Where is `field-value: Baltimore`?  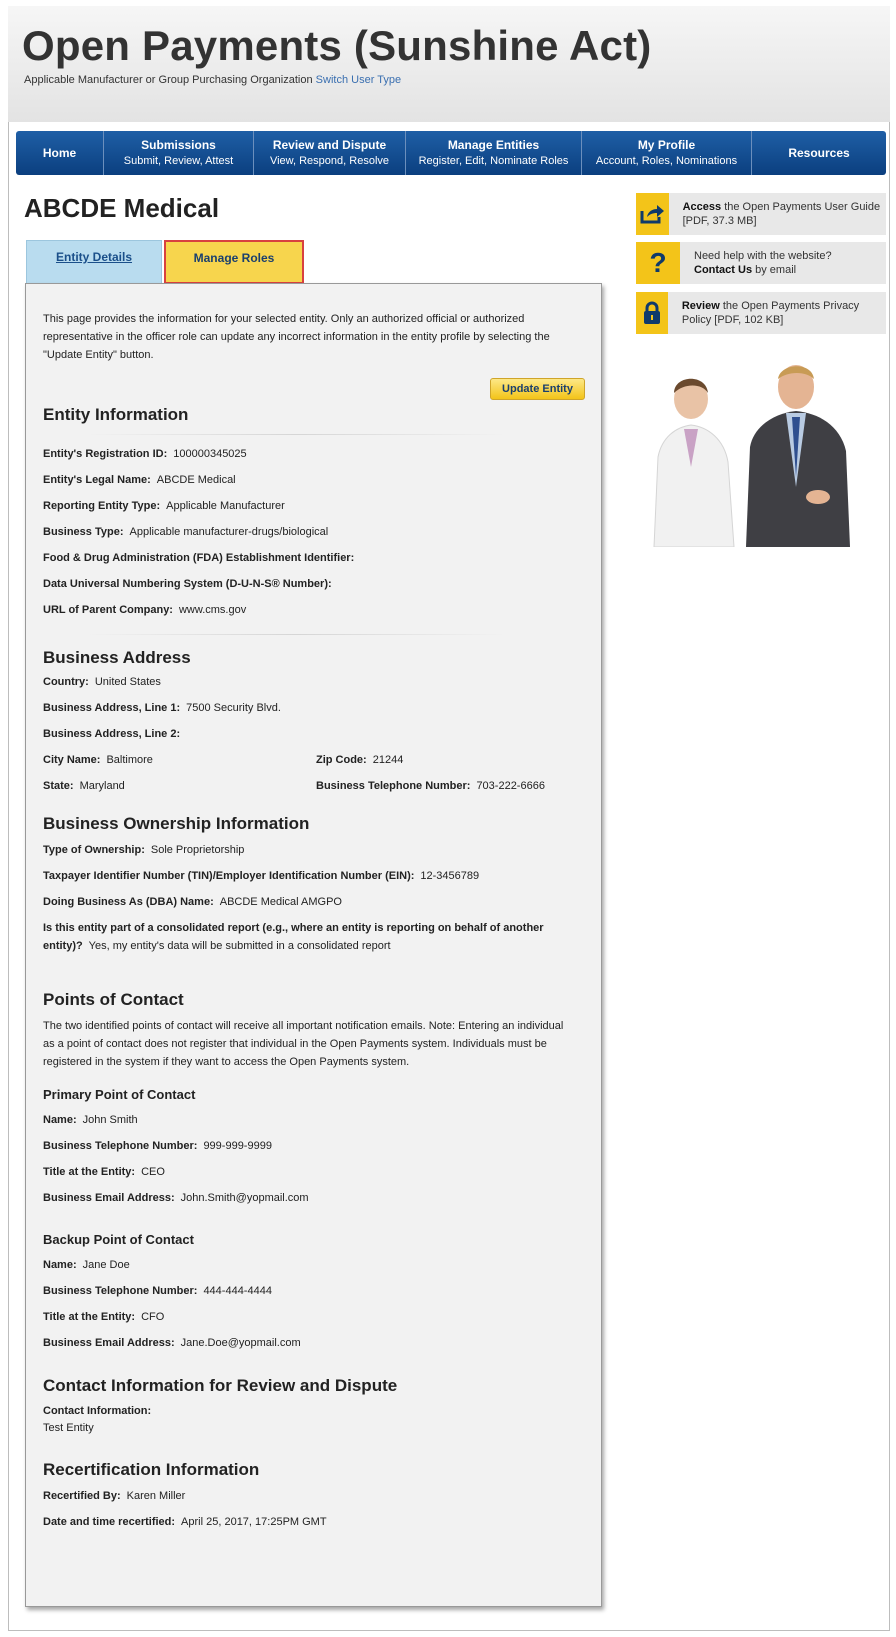 field-value: Baltimore is located at coordinates (129, 760).